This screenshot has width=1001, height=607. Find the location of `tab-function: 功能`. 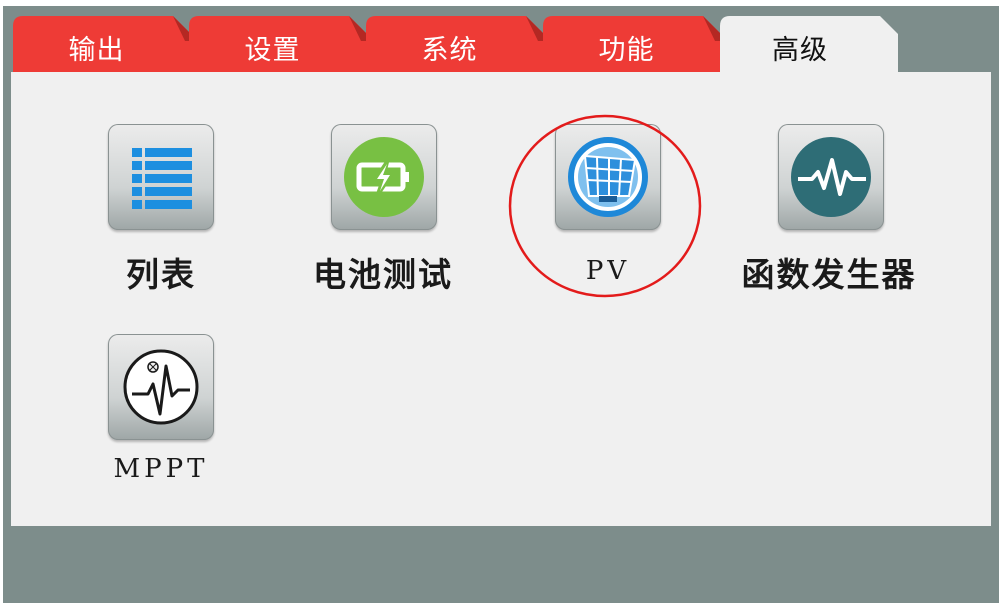

tab-function: 功能 is located at coordinates (635, 47).